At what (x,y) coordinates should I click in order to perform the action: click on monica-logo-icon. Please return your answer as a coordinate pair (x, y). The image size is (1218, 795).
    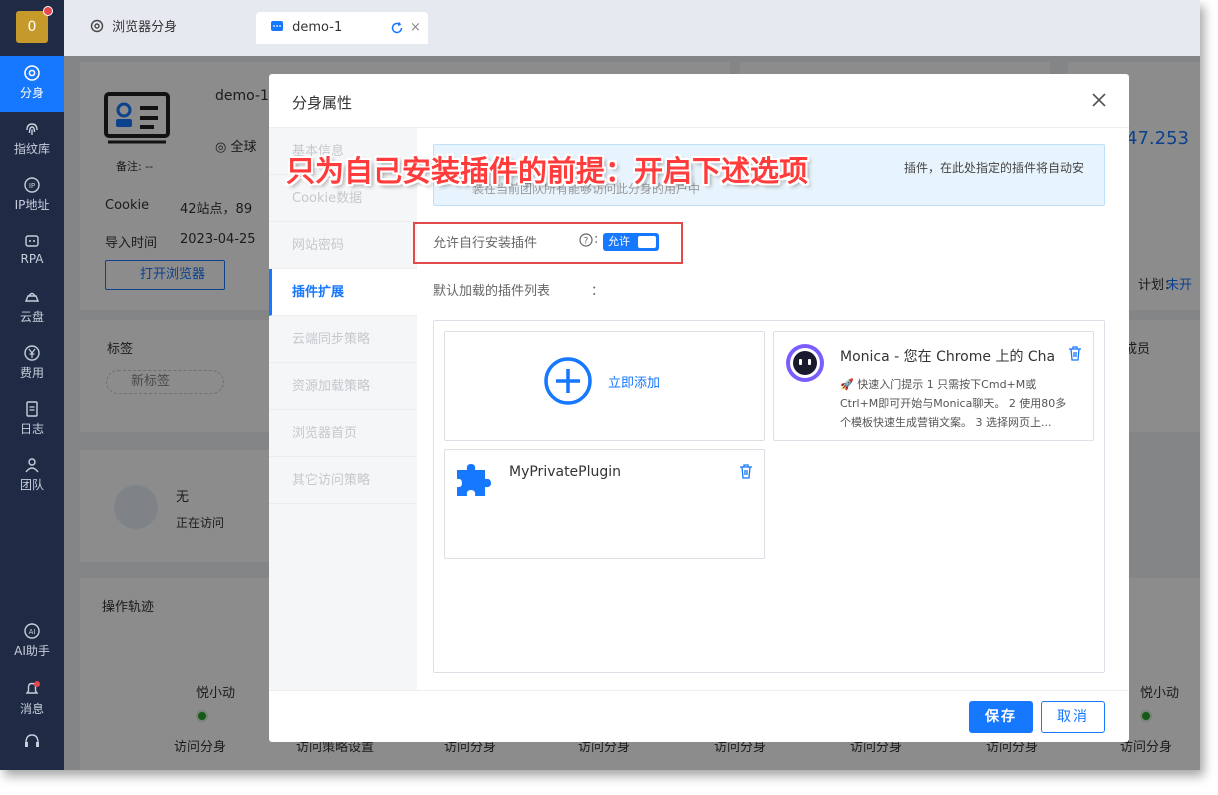
    Looking at the image, I should click on (805, 363).